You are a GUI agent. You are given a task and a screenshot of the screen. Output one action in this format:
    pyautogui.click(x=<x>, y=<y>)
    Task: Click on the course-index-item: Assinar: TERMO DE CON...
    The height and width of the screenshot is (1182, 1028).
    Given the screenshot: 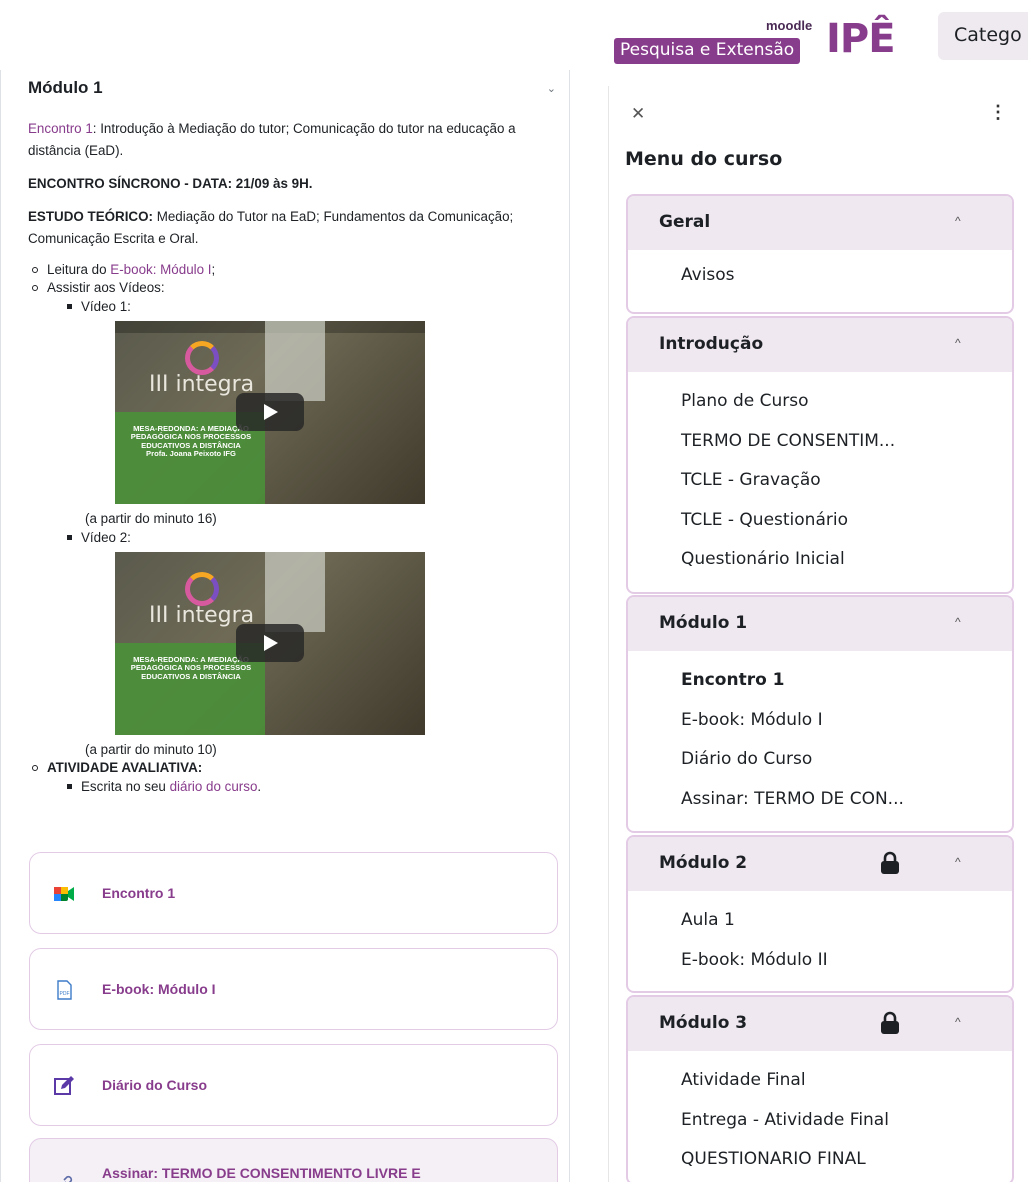 What is the action you would take?
    pyautogui.click(x=820, y=800)
    